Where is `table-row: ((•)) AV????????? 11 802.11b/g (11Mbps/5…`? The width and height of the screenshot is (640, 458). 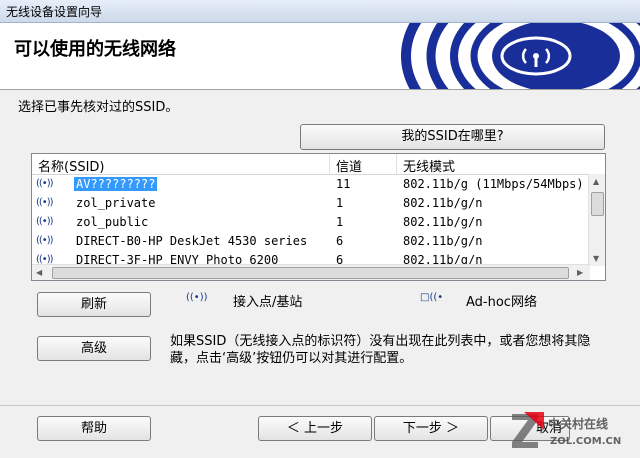 table-row: ((•)) AV????????? 11 802.11b/g (11Mbps/5… is located at coordinates (311, 185).